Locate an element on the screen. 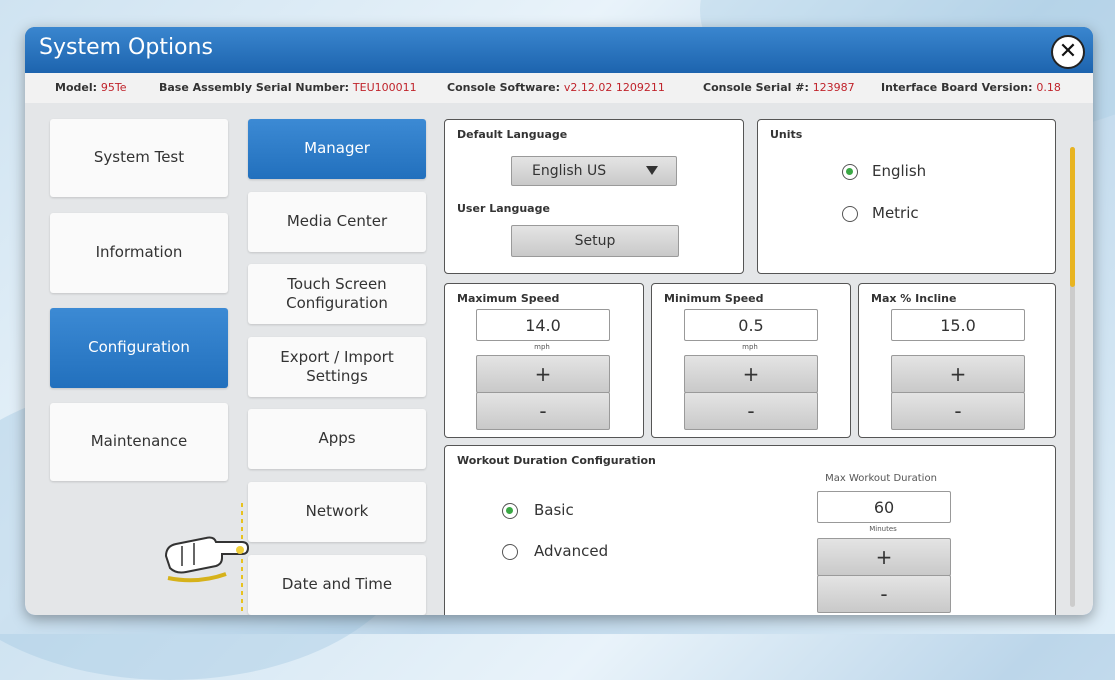 The width and height of the screenshot is (1115, 680). close-icon: ✕ is located at coordinates (1068, 51).